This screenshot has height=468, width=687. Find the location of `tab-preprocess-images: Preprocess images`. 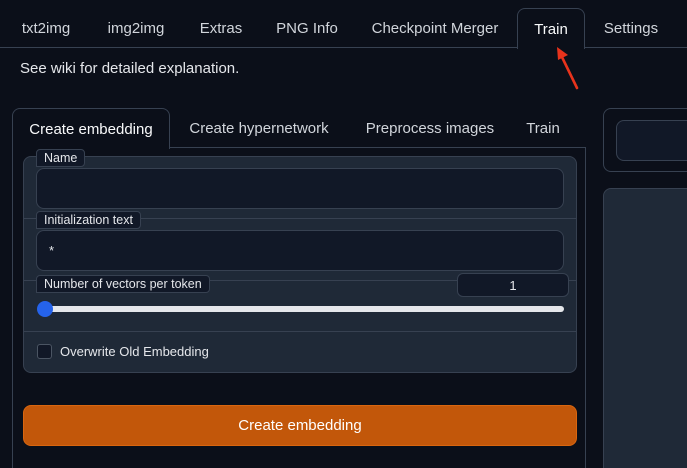

tab-preprocess-images: Preprocess images is located at coordinates (430, 128).